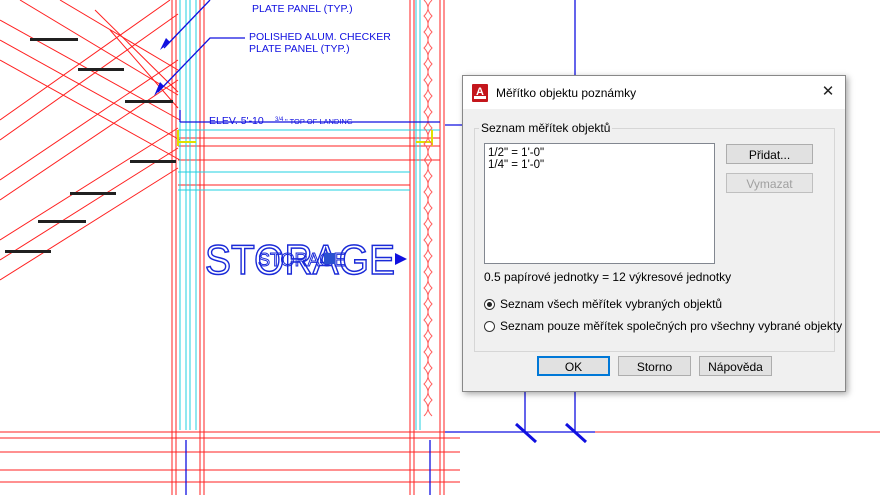 The height and width of the screenshot is (495, 880). What do you see at coordinates (428, 208) in the screenshot?
I see `insulation-pattern` at bounding box center [428, 208].